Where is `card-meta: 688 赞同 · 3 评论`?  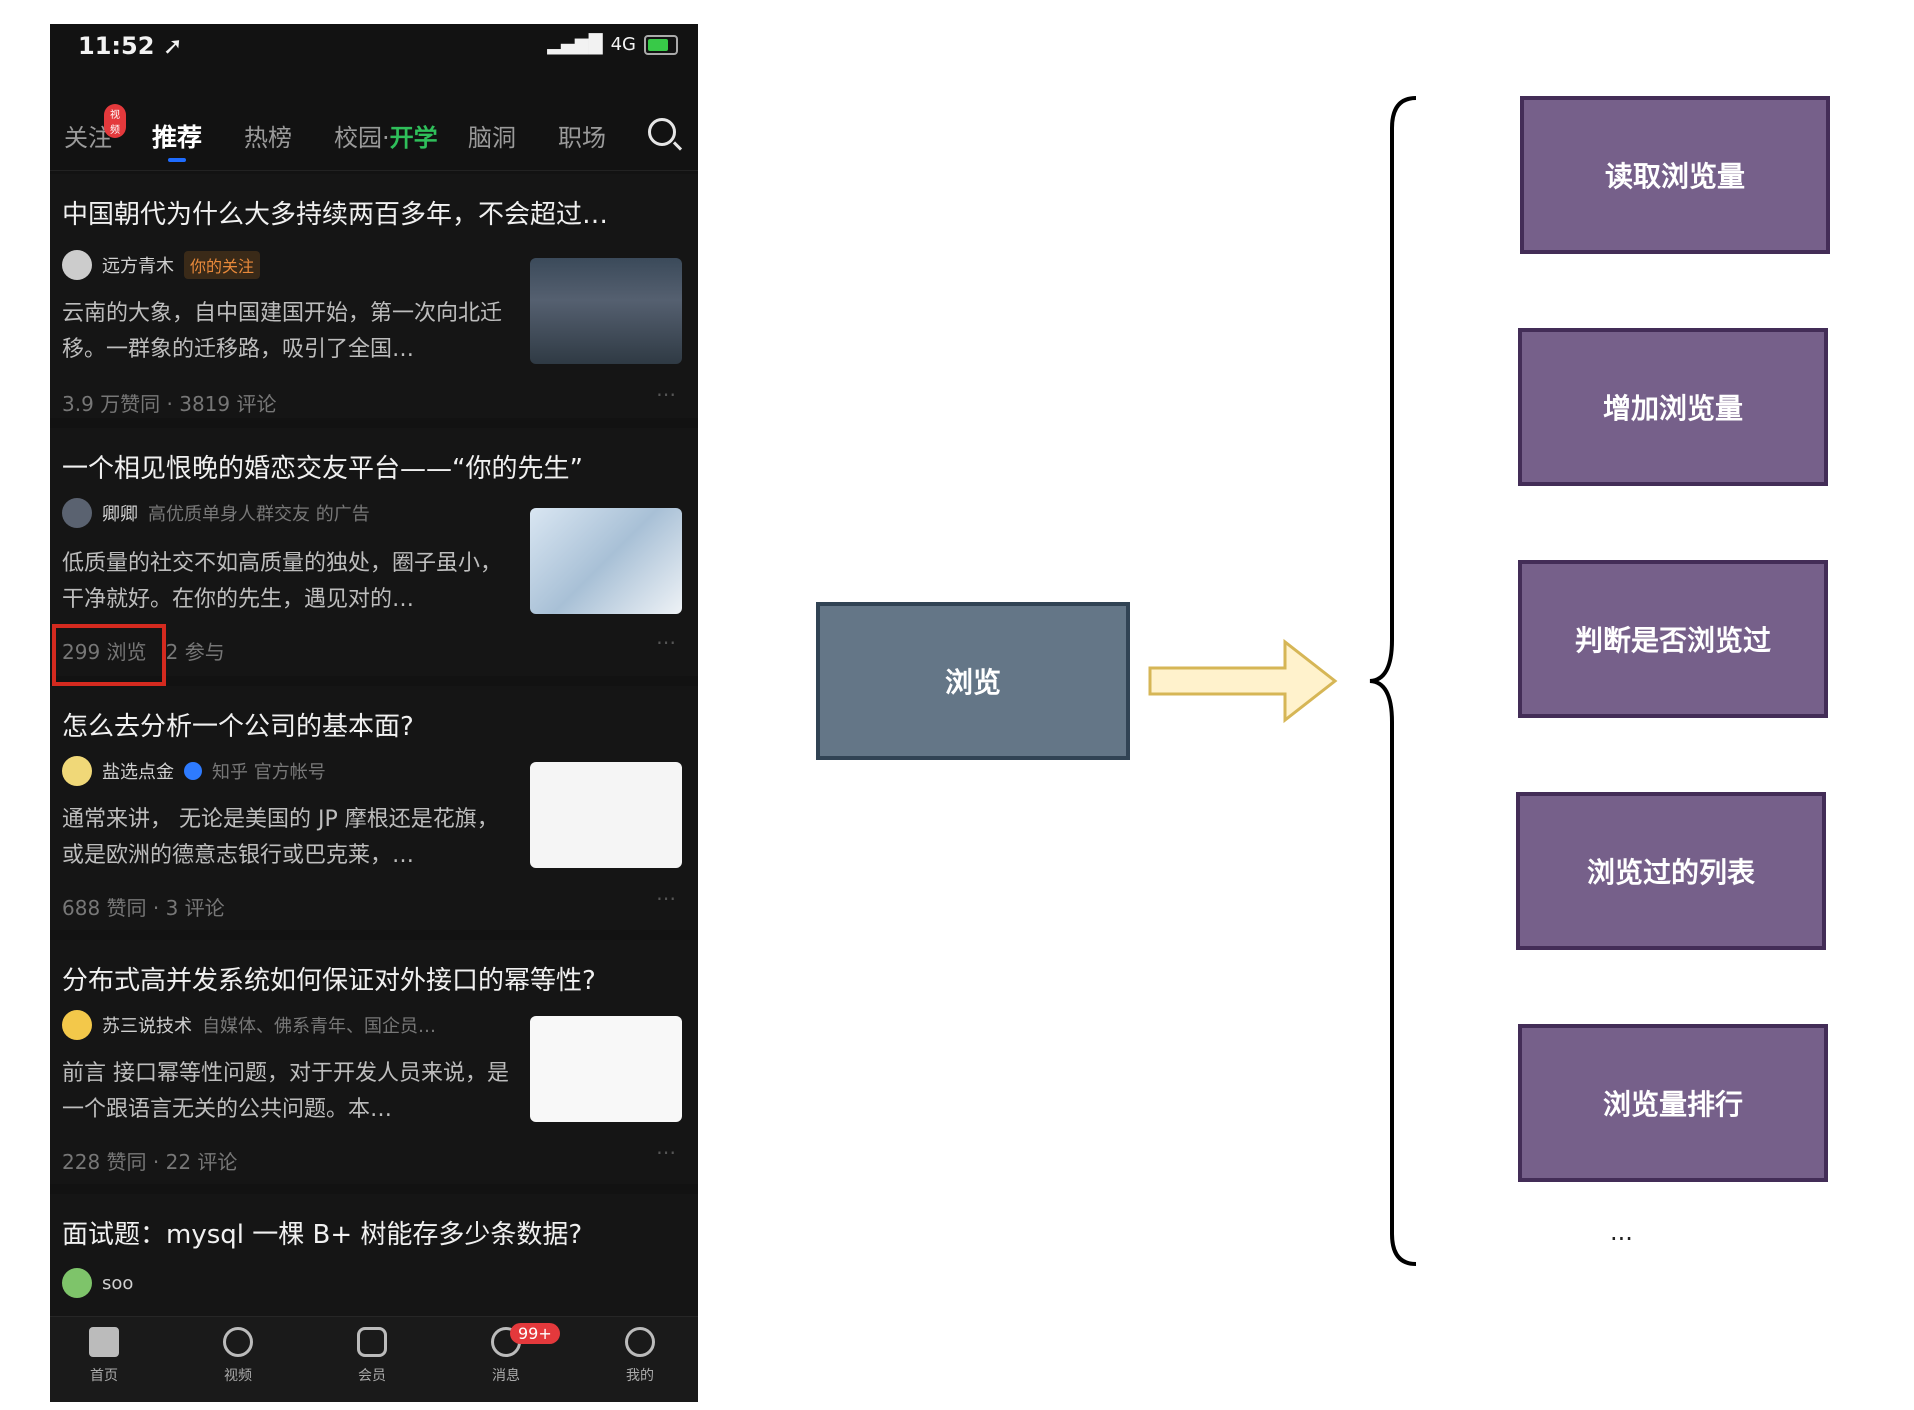
card-meta: 688 赞同 · 3 评论 is located at coordinates (143, 908).